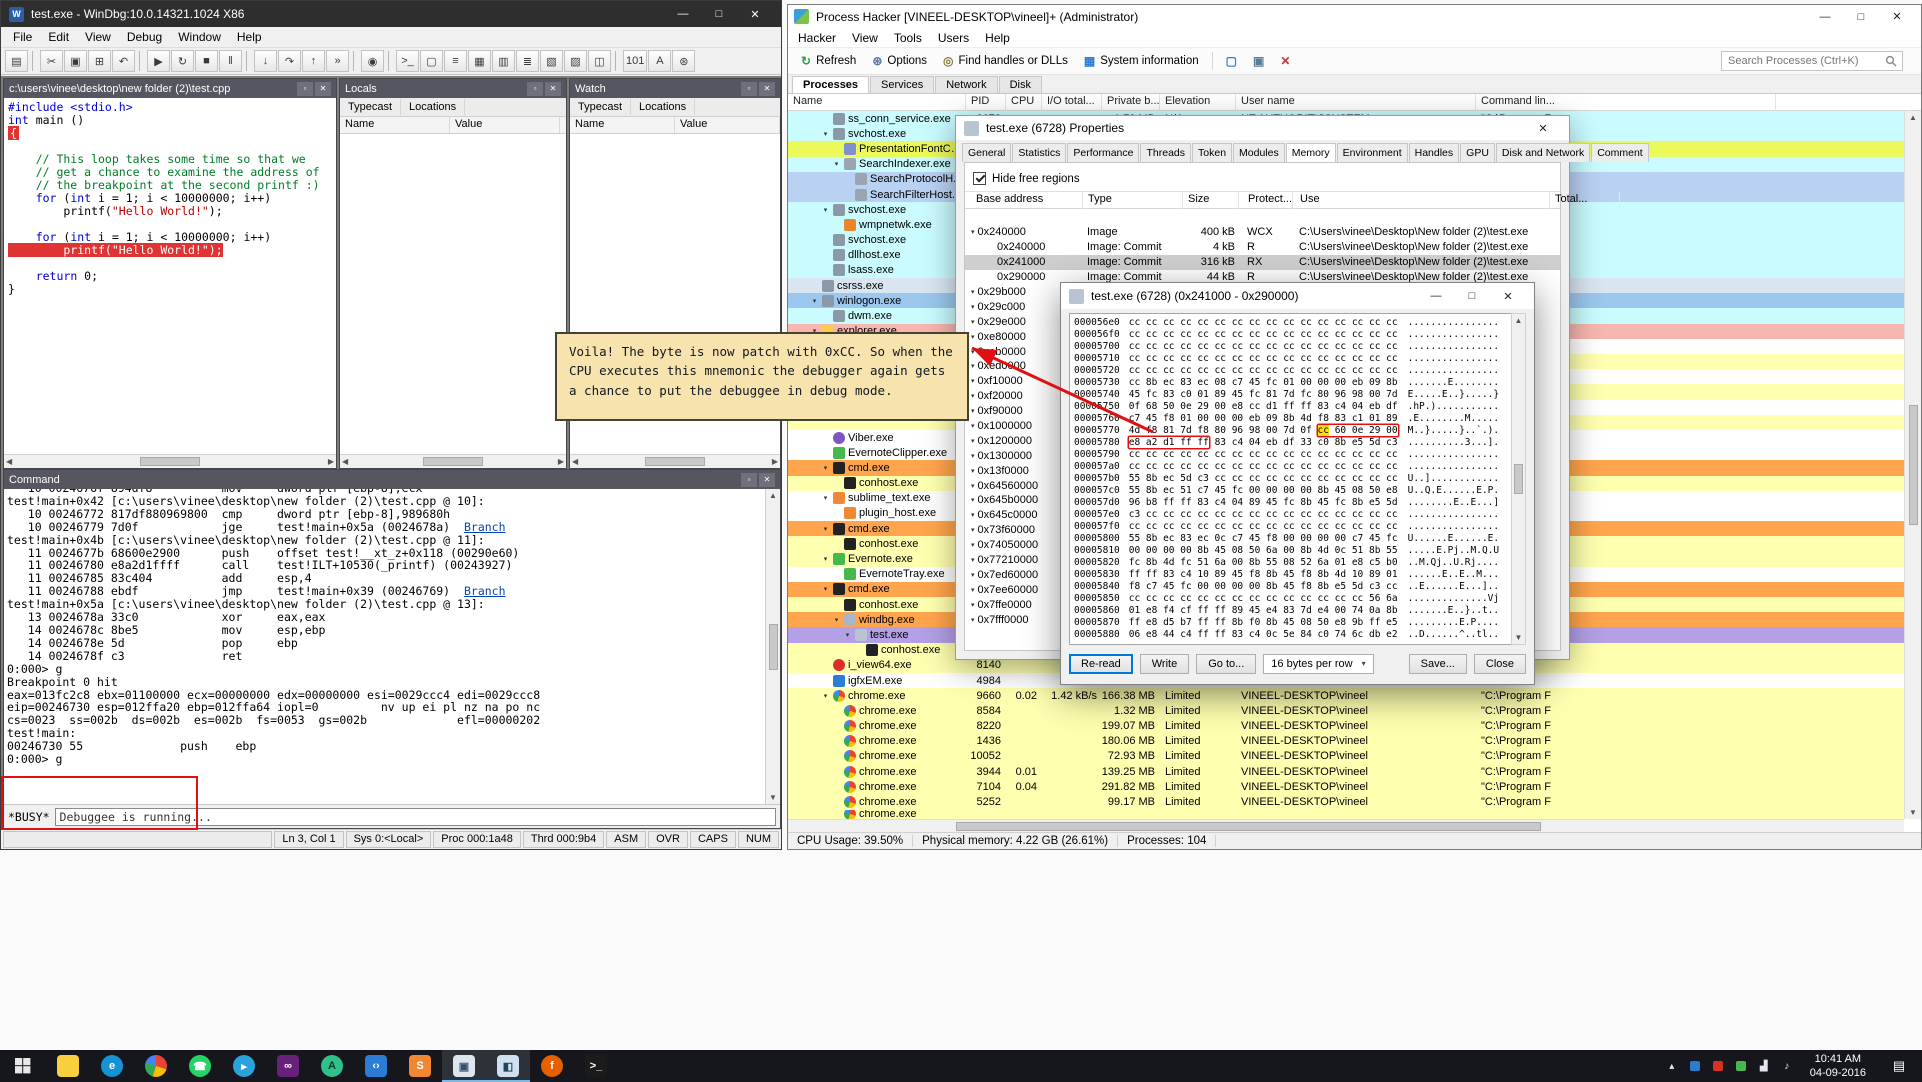 The width and height of the screenshot is (1922, 1082). I want to click on maximize-icon: □, so click(1861, 17).